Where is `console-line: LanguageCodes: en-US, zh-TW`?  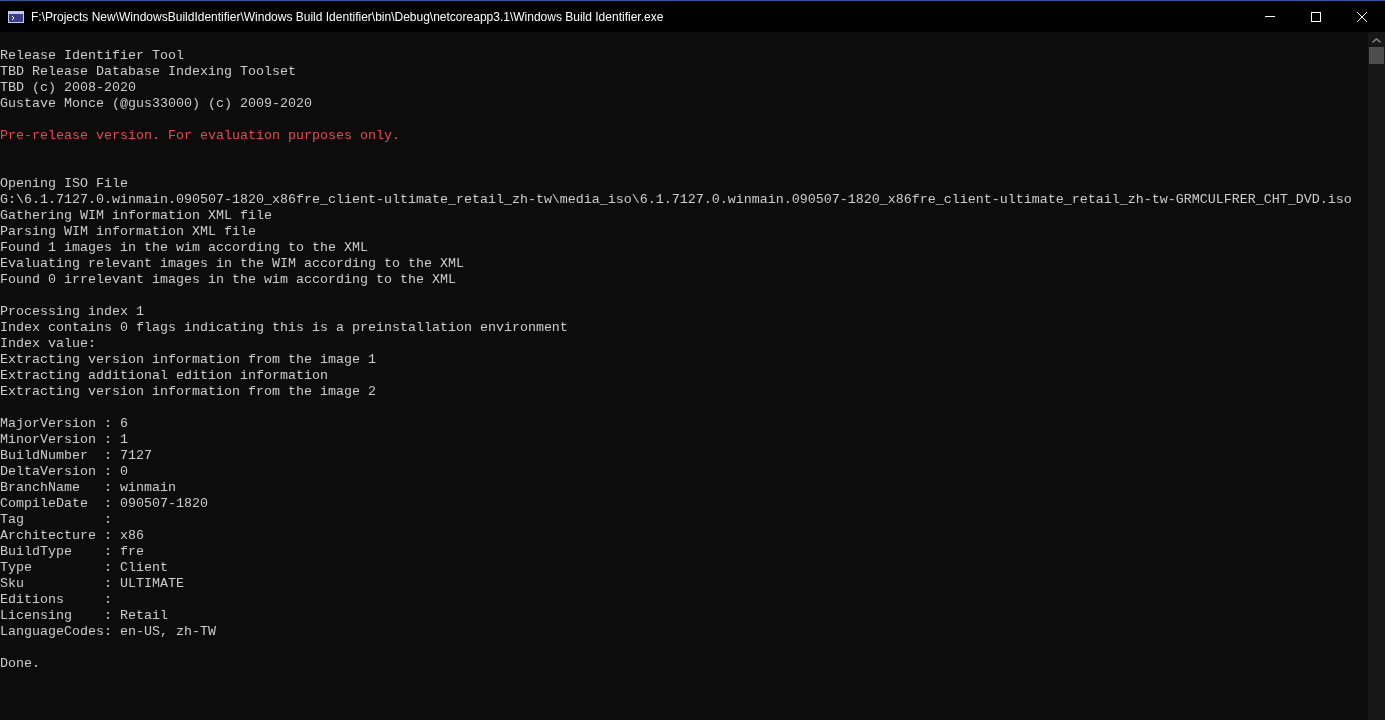
console-line: LanguageCodes: en-US, zh-TW is located at coordinates (108, 632).